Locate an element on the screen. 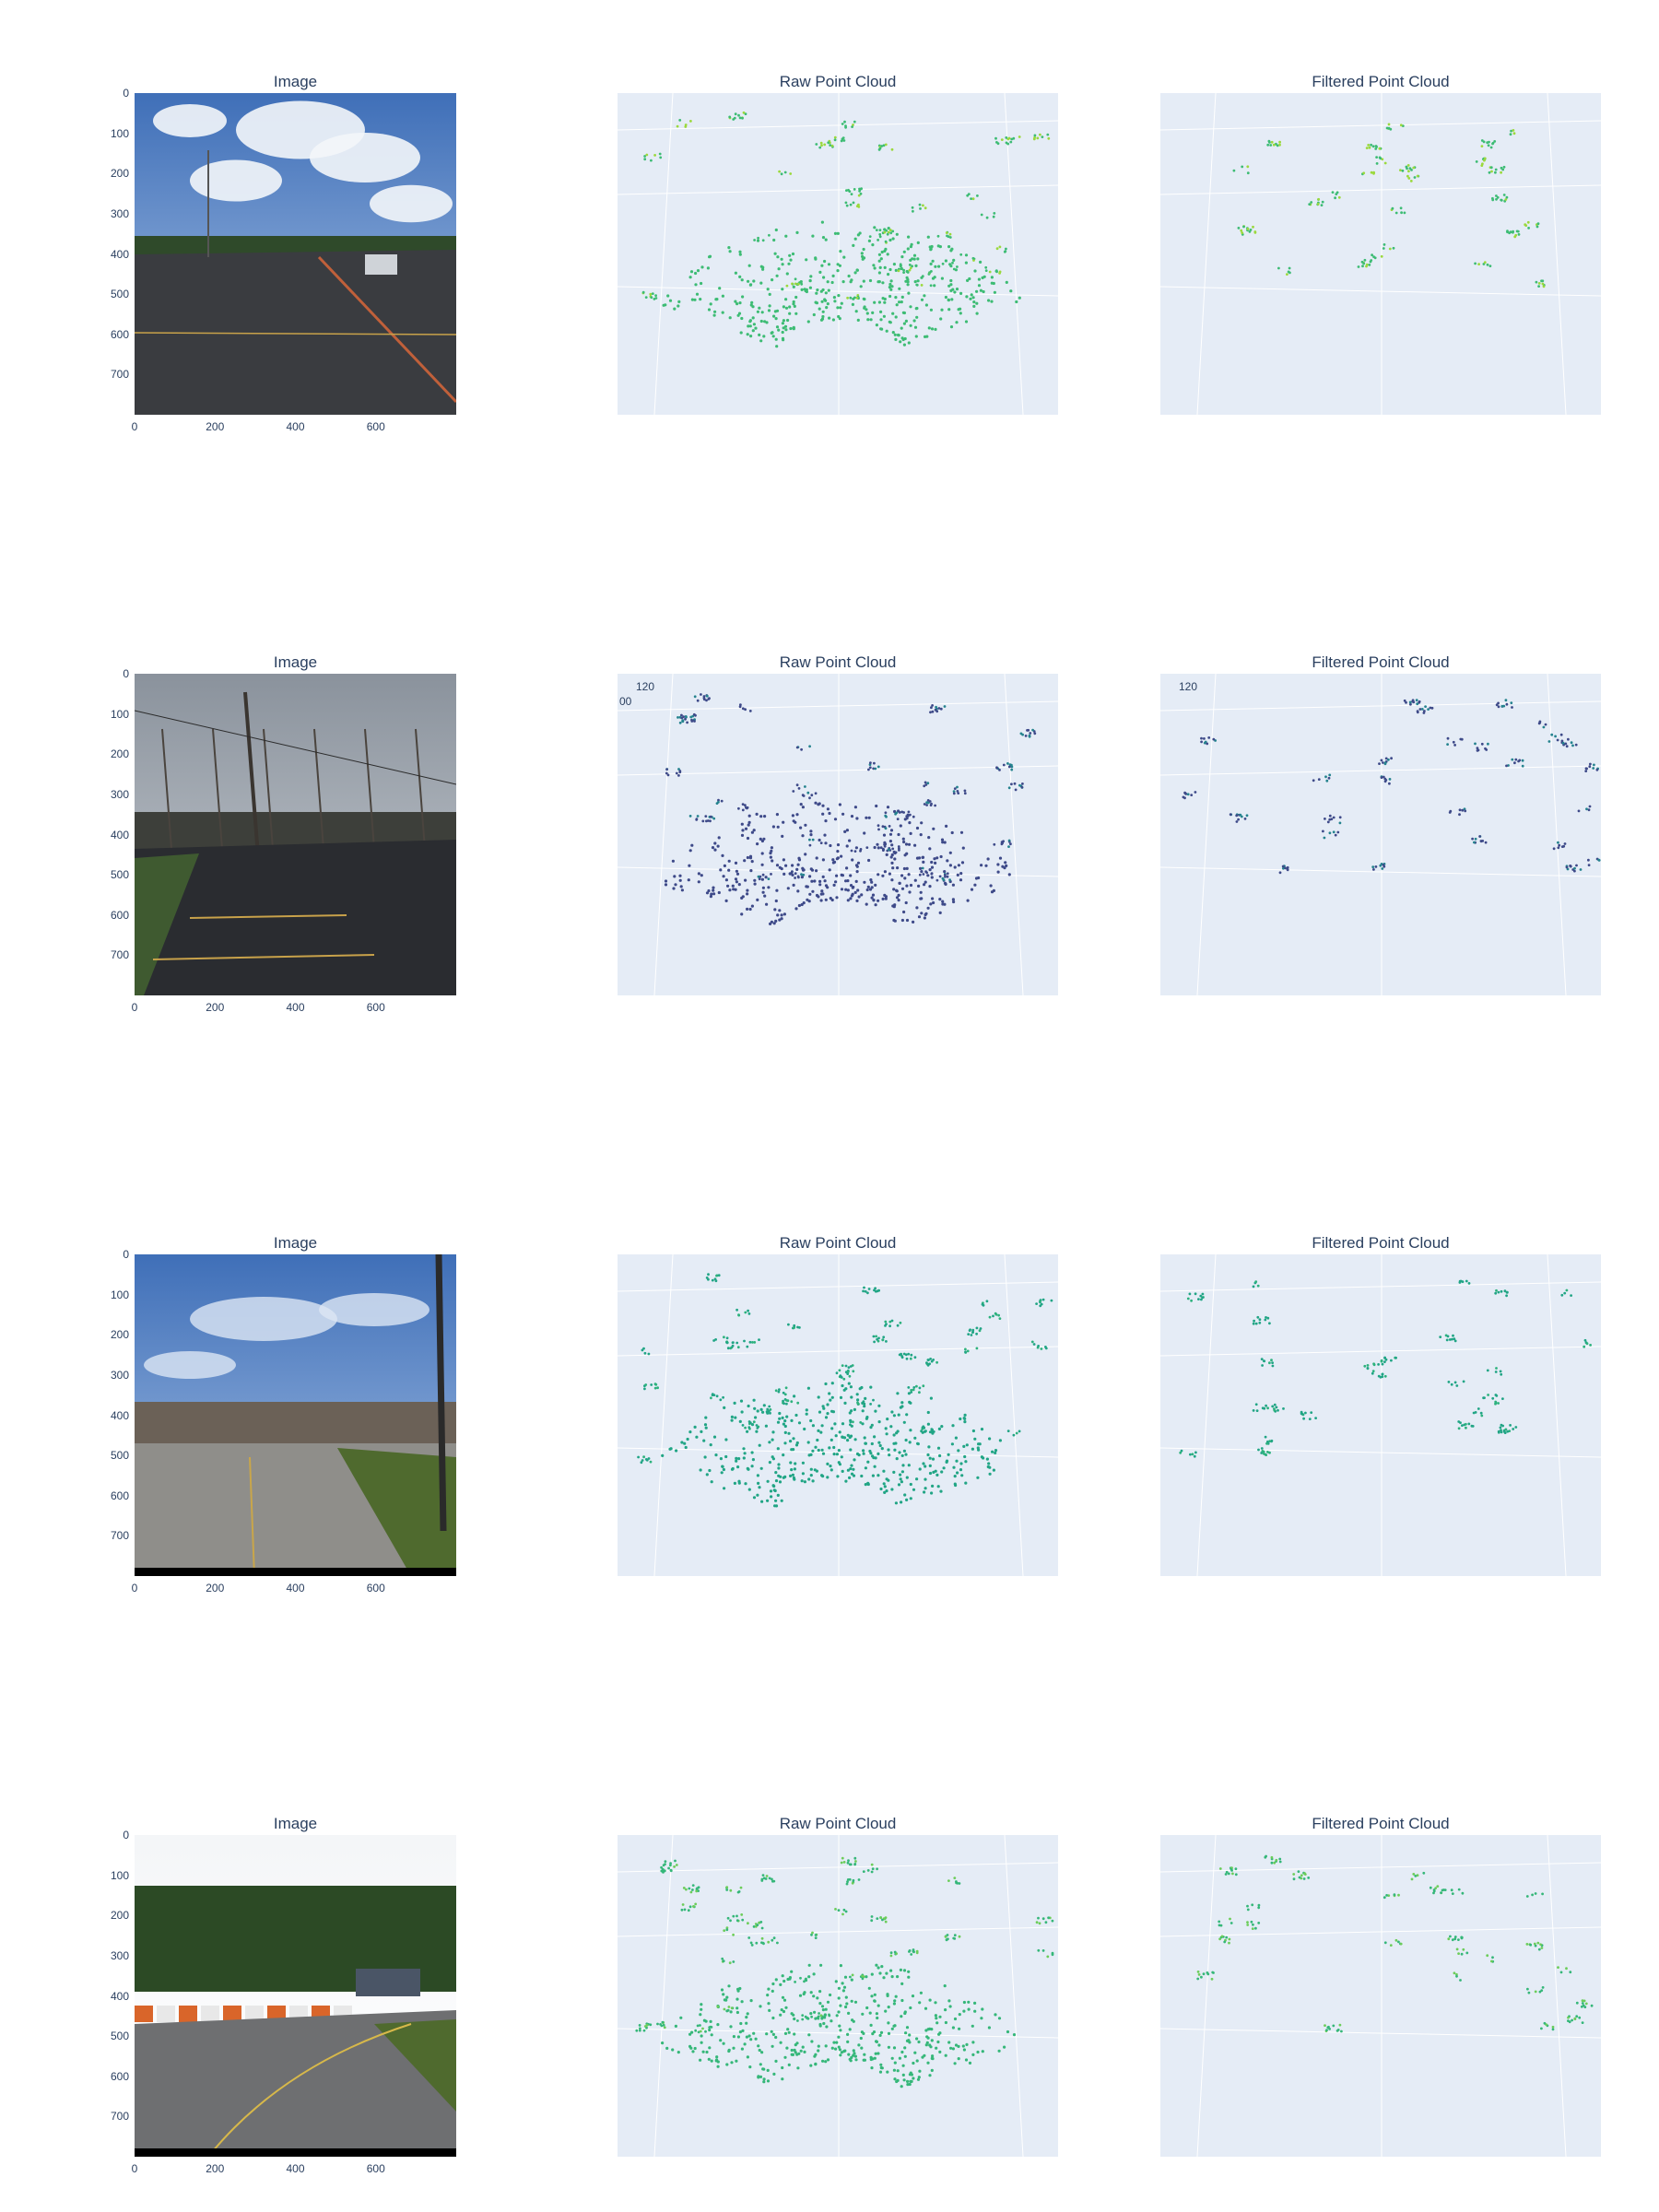 This screenshot has width=1659, height=2212. filtered-point-cloud: 120 is located at coordinates (1380, 834).